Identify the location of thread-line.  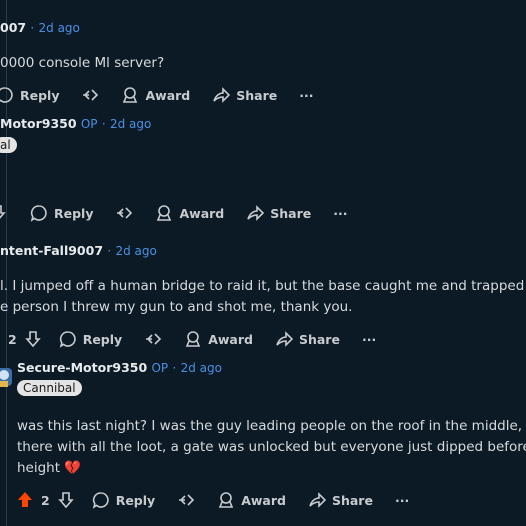
(6, 263).